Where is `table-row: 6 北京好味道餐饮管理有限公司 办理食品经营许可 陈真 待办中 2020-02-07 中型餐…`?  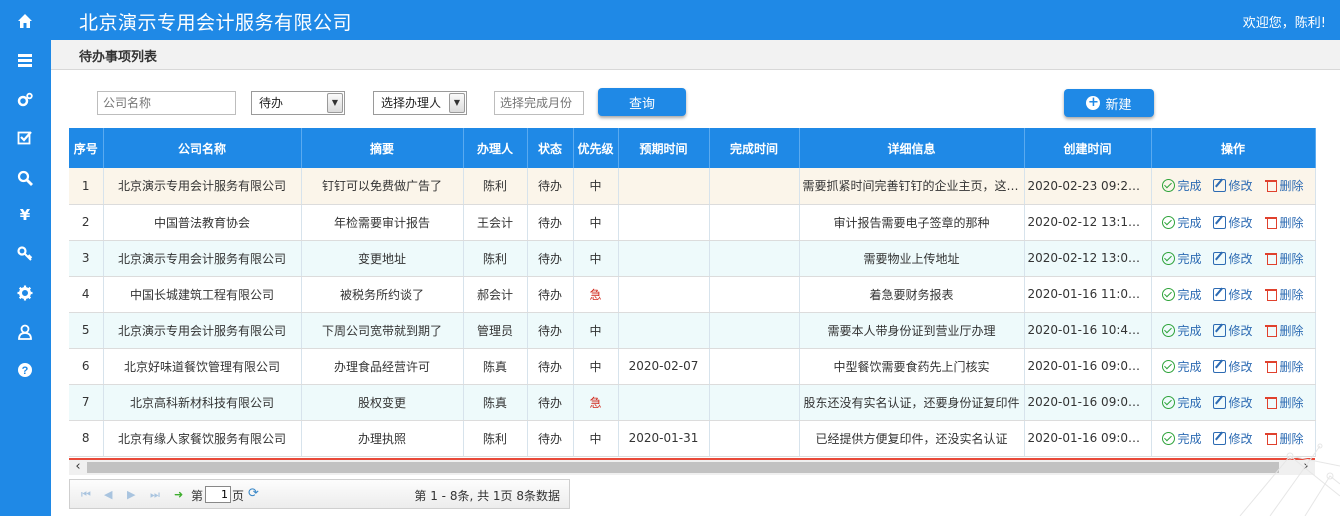 table-row: 6 北京好味道餐饮管理有限公司 办理食品经营许可 陈真 待办中 2020-02-07 中型餐… is located at coordinates (692, 366).